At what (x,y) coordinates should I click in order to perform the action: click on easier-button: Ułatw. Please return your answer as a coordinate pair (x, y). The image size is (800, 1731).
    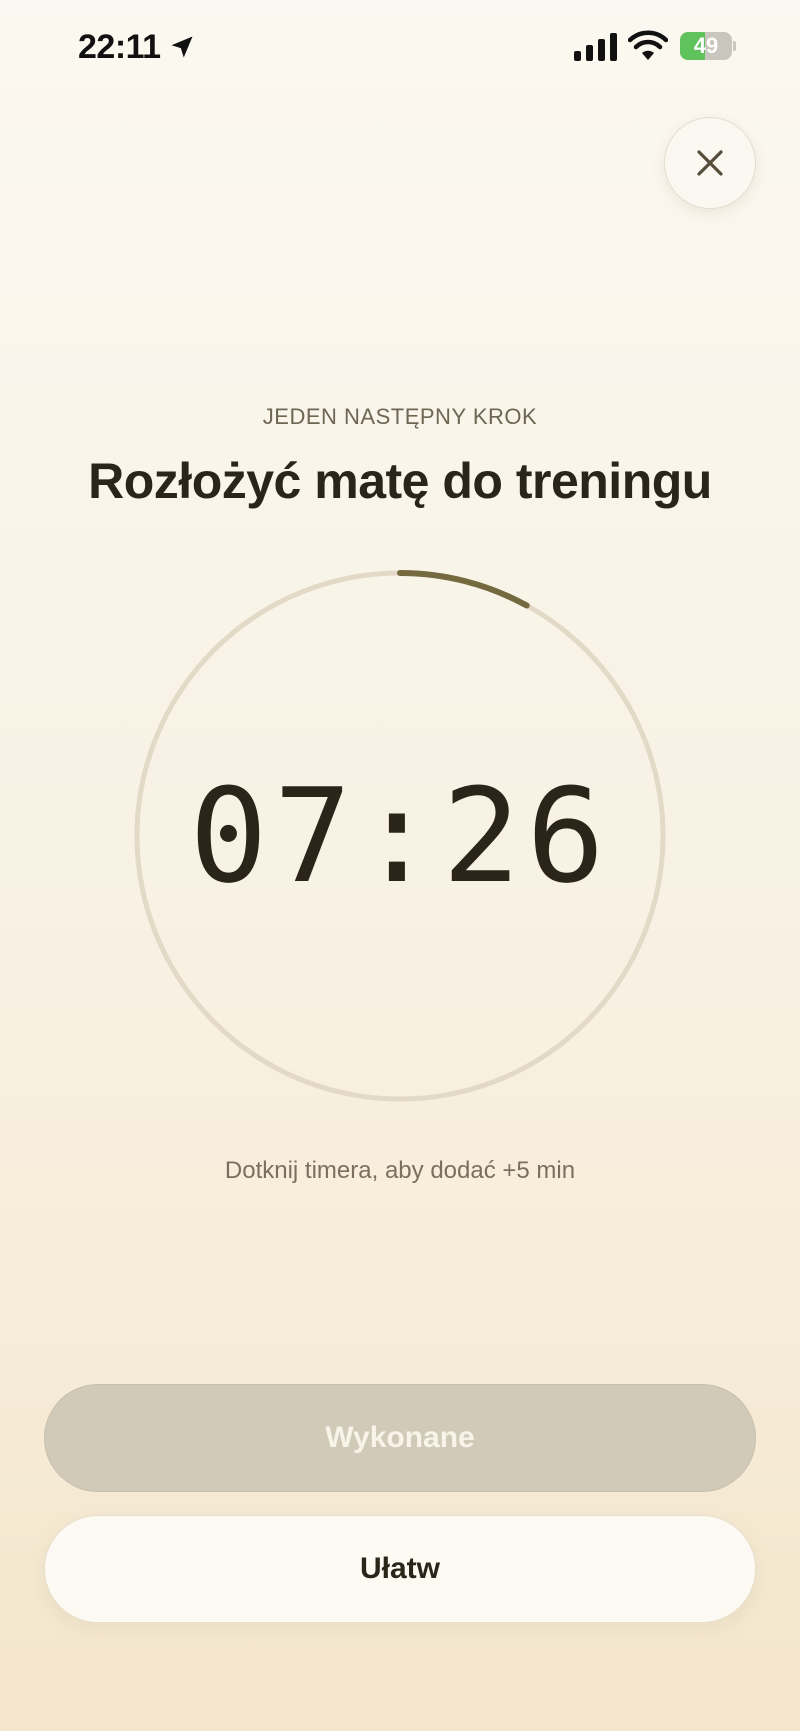
    Looking at the image, I should click on (400, 1569).